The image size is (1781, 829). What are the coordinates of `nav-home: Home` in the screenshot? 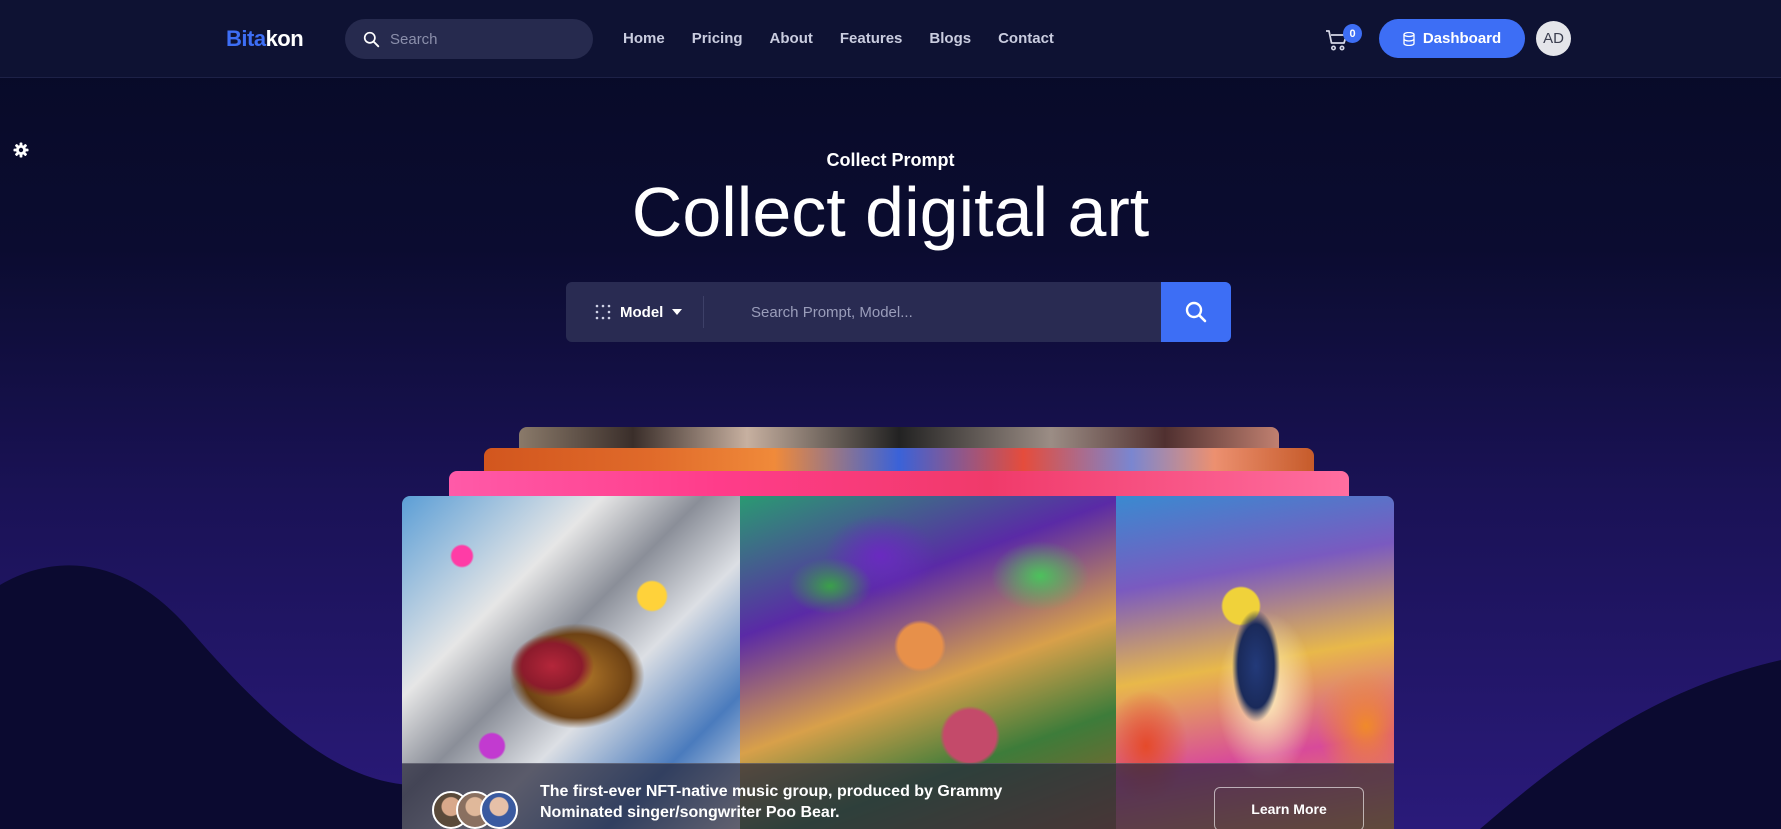 It's located at (644, 38).